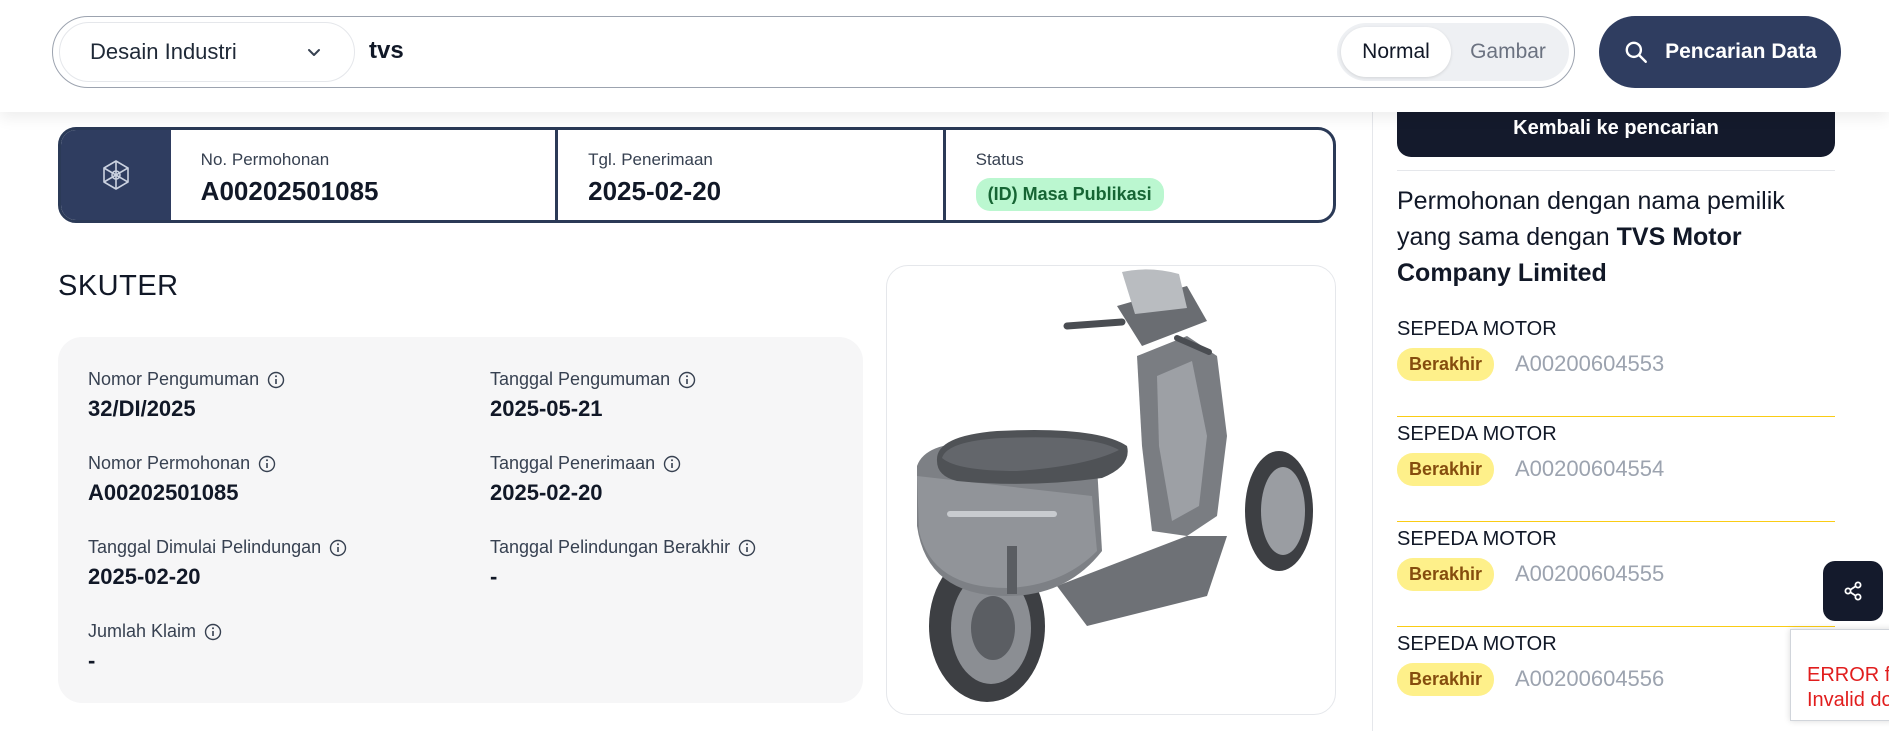 This screenshot has height=731, width=1889. I want to click on application-number-cell: No. Permohonan A00202501085, so click(365, 175).